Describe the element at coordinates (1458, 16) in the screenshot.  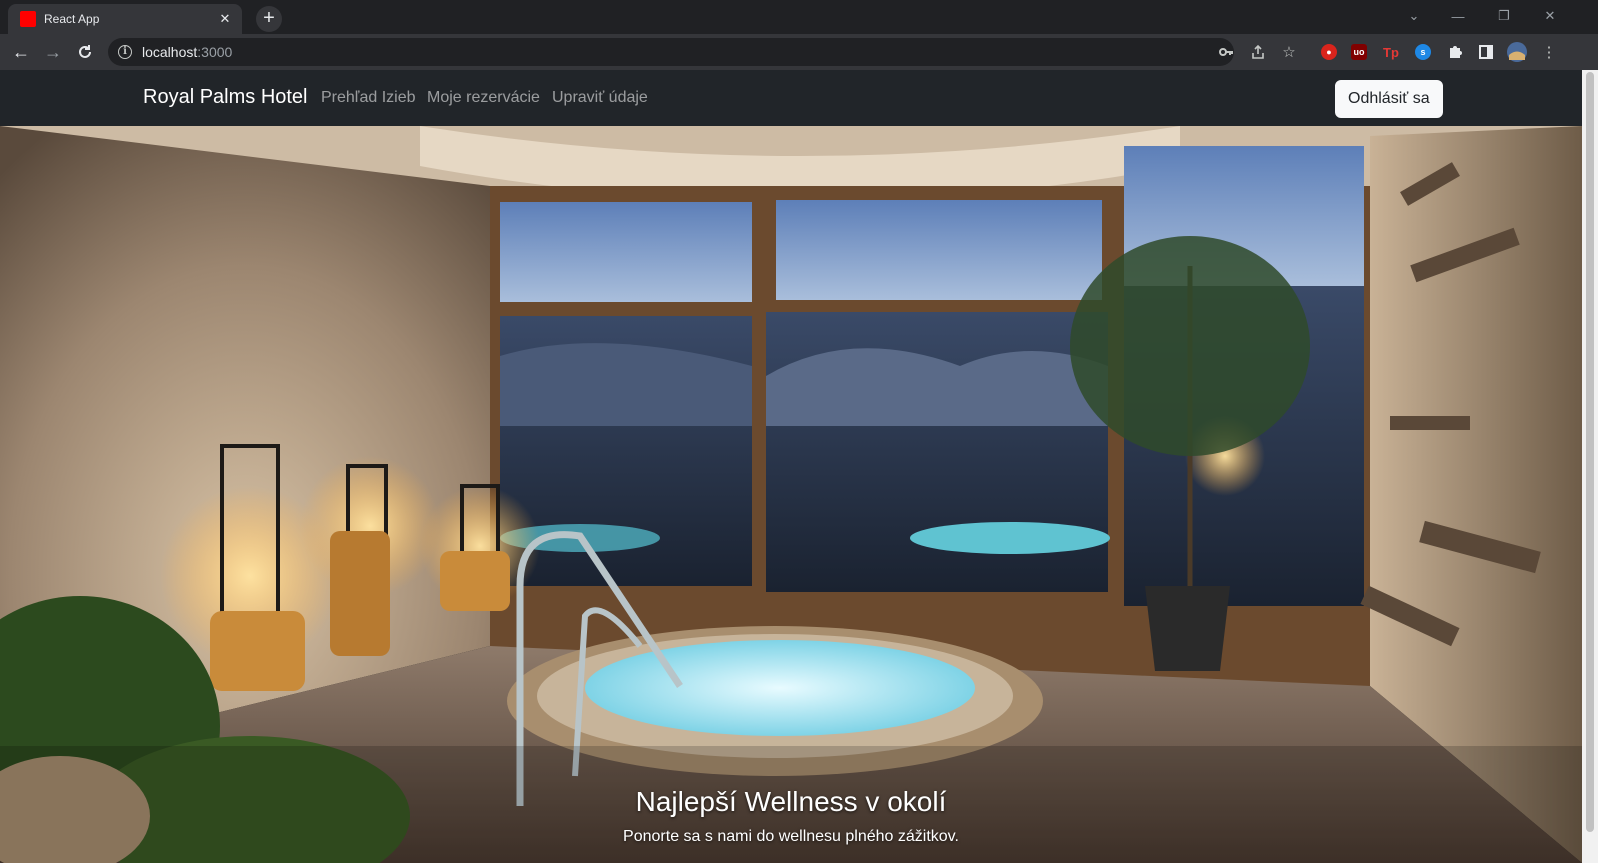
I see `minimize-icon: —` at that location.